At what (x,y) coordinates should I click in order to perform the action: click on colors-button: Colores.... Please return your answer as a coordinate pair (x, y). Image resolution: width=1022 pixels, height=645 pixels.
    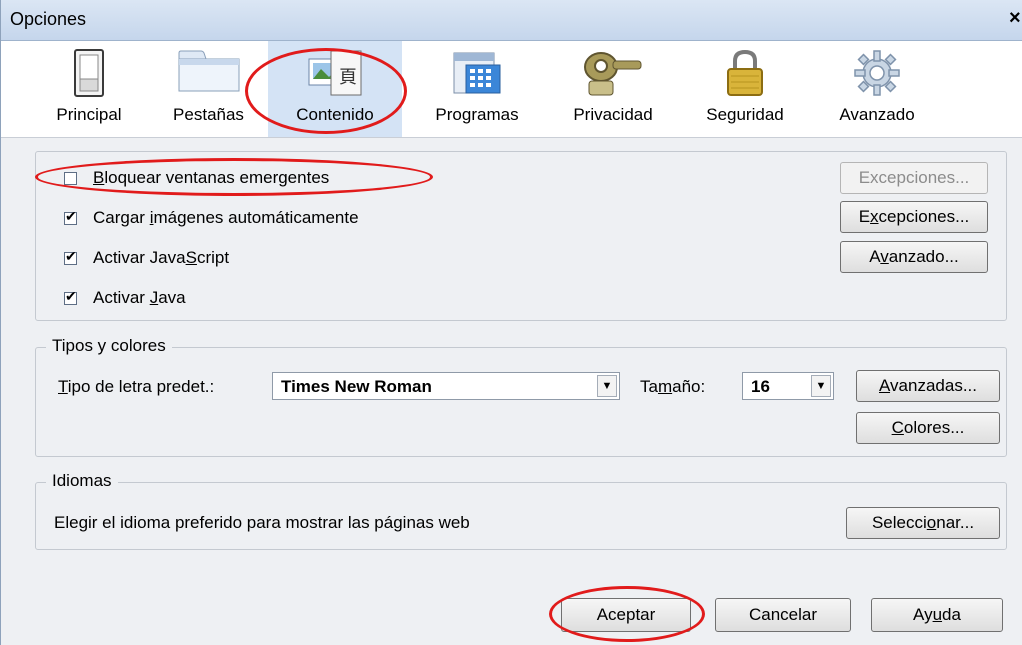
    Looking at the image, I should click on (928, 428).